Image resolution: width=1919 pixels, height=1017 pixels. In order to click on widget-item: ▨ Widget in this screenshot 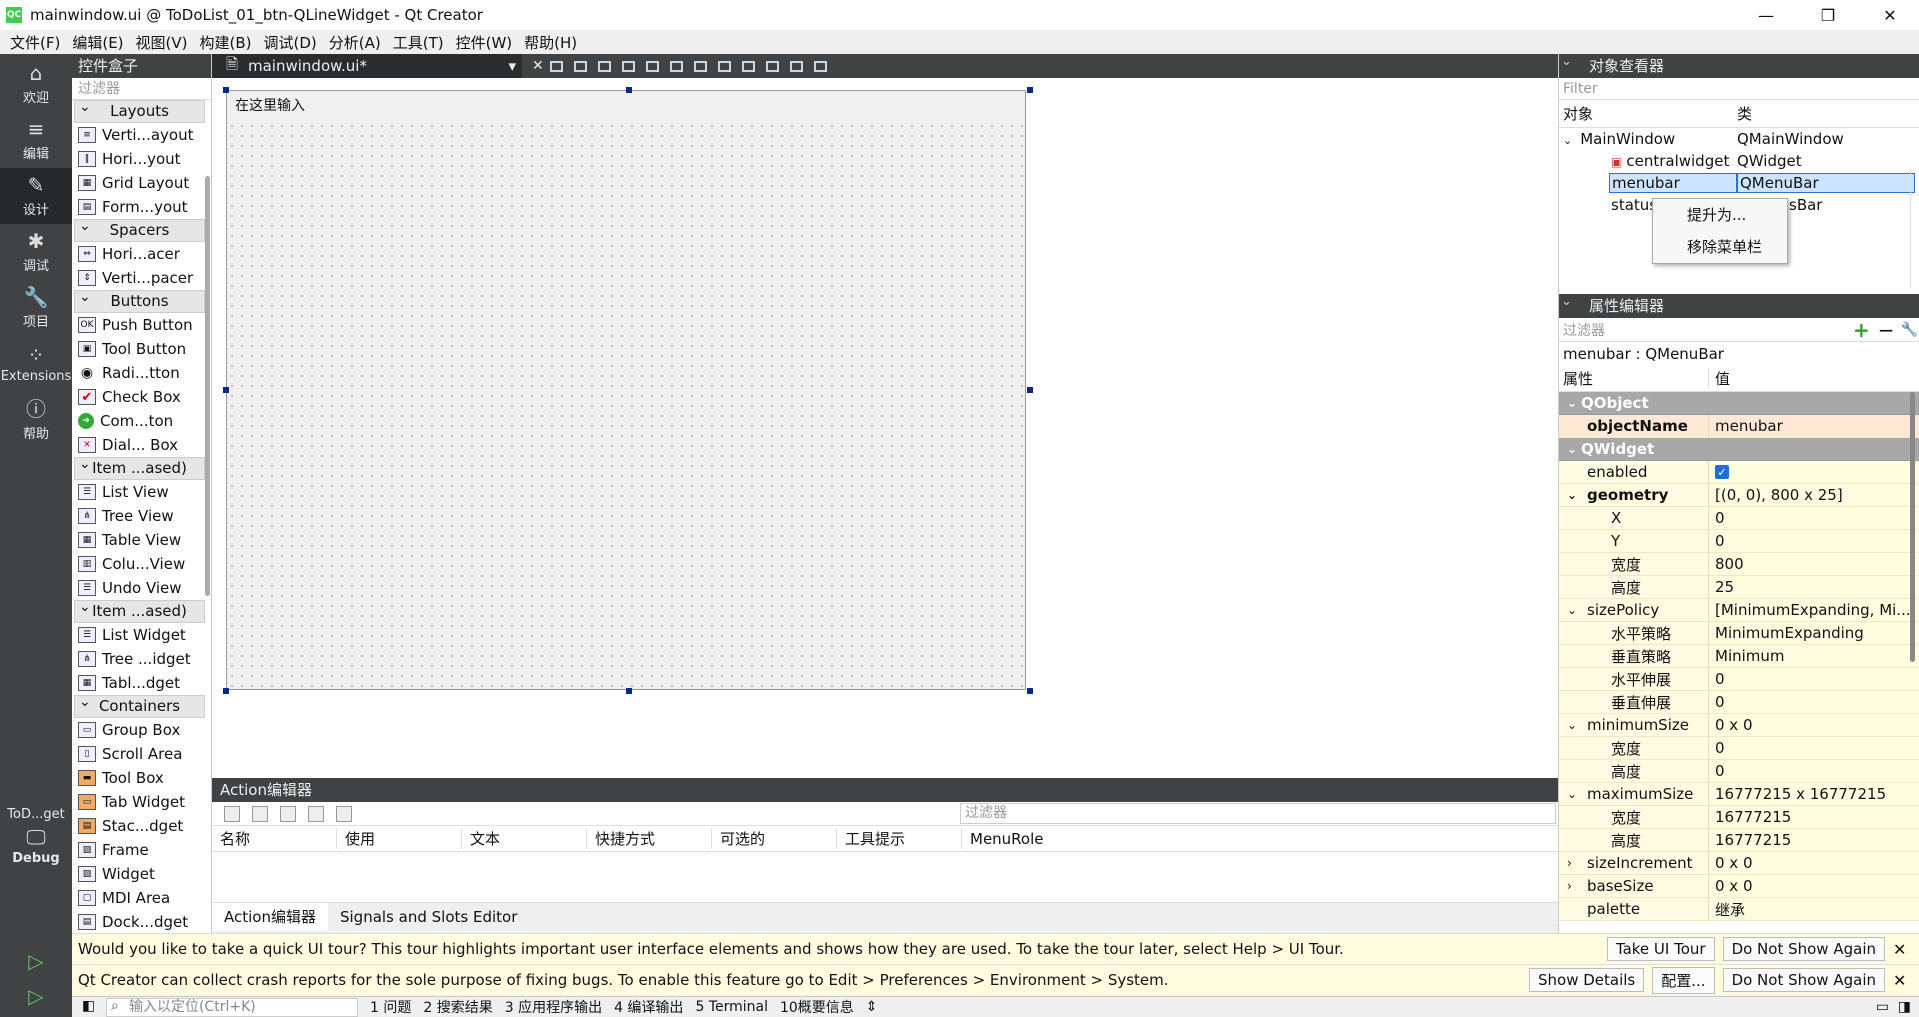, I will do `click(142, 874)`.